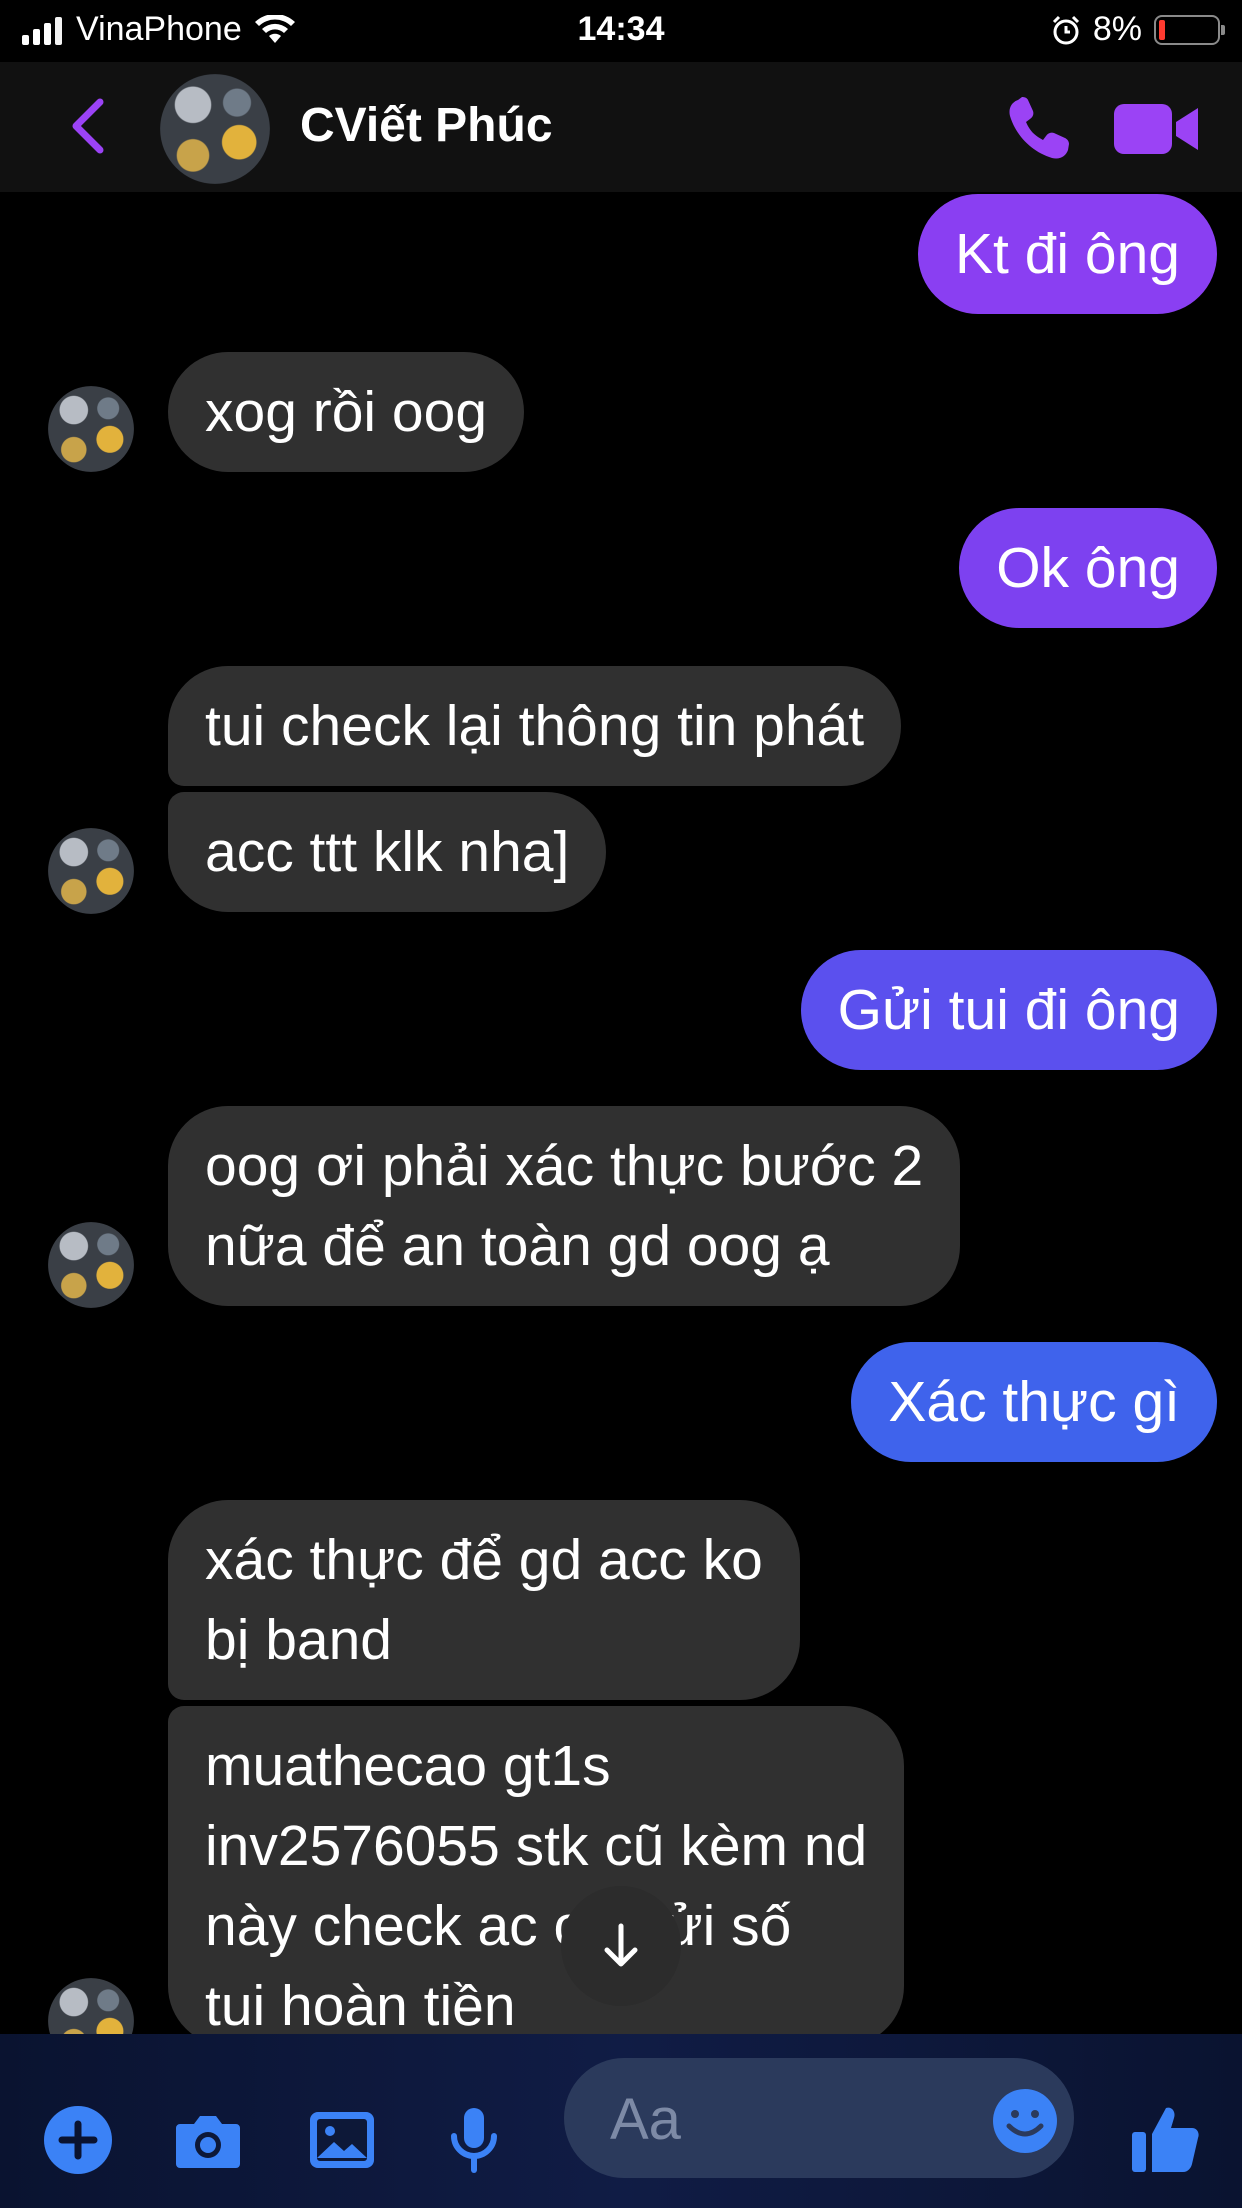 The height and width of the screenshot is (2208, 1242). What do you see at coordinates (1166, 2138) in the screenshot?
I see `thumbs-up-icon` at bounding box center [1166, 2138].